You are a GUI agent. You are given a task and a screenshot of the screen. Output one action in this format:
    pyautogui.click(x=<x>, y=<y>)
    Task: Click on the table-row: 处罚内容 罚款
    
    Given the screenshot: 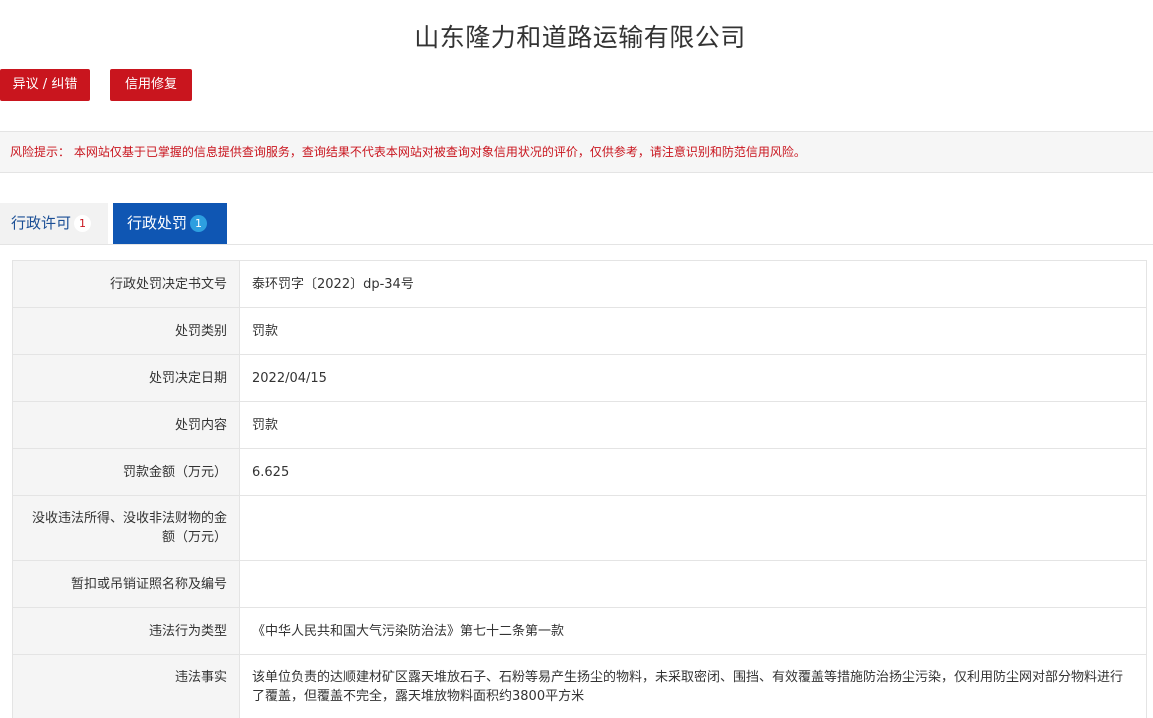 What is the action you would take?
    pyautogui.click(x=579, y=425)
    